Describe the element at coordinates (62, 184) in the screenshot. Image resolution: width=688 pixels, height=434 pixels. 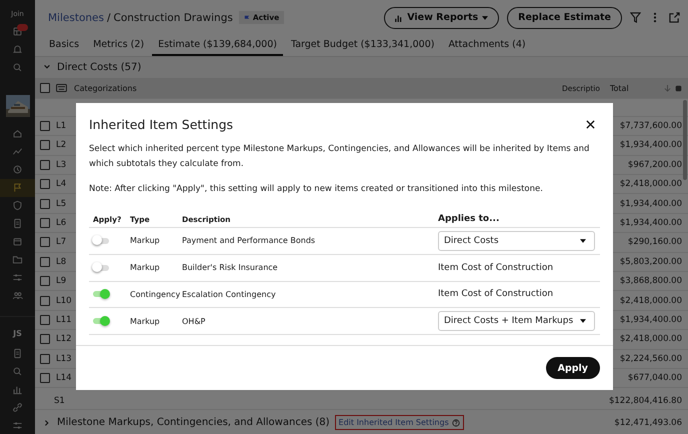
I see `row-id: L4` at that location.